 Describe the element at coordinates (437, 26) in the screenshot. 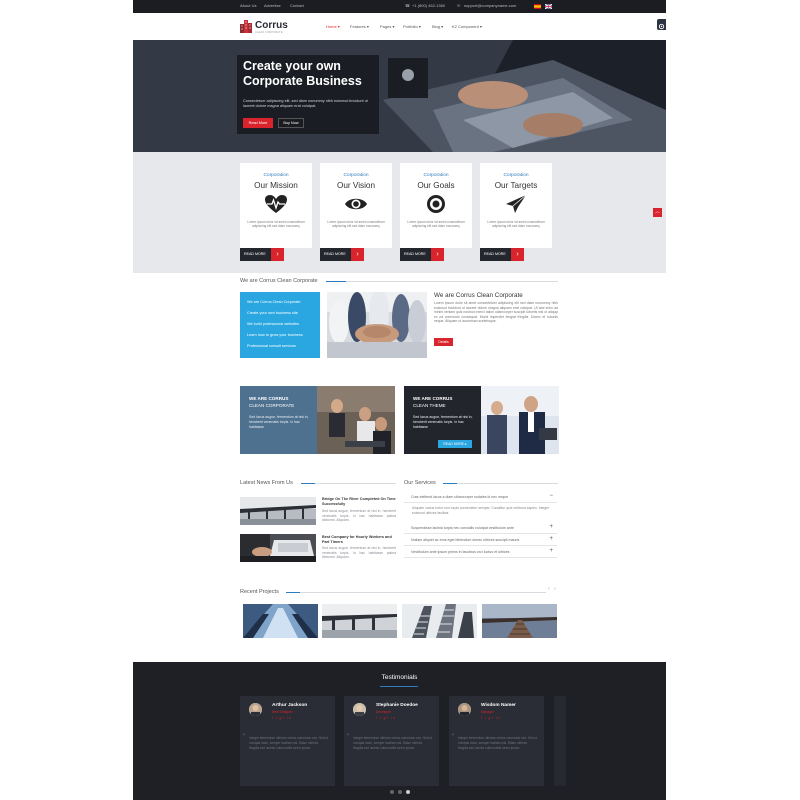

I see `nav-blog: Blog ▾` at that location.